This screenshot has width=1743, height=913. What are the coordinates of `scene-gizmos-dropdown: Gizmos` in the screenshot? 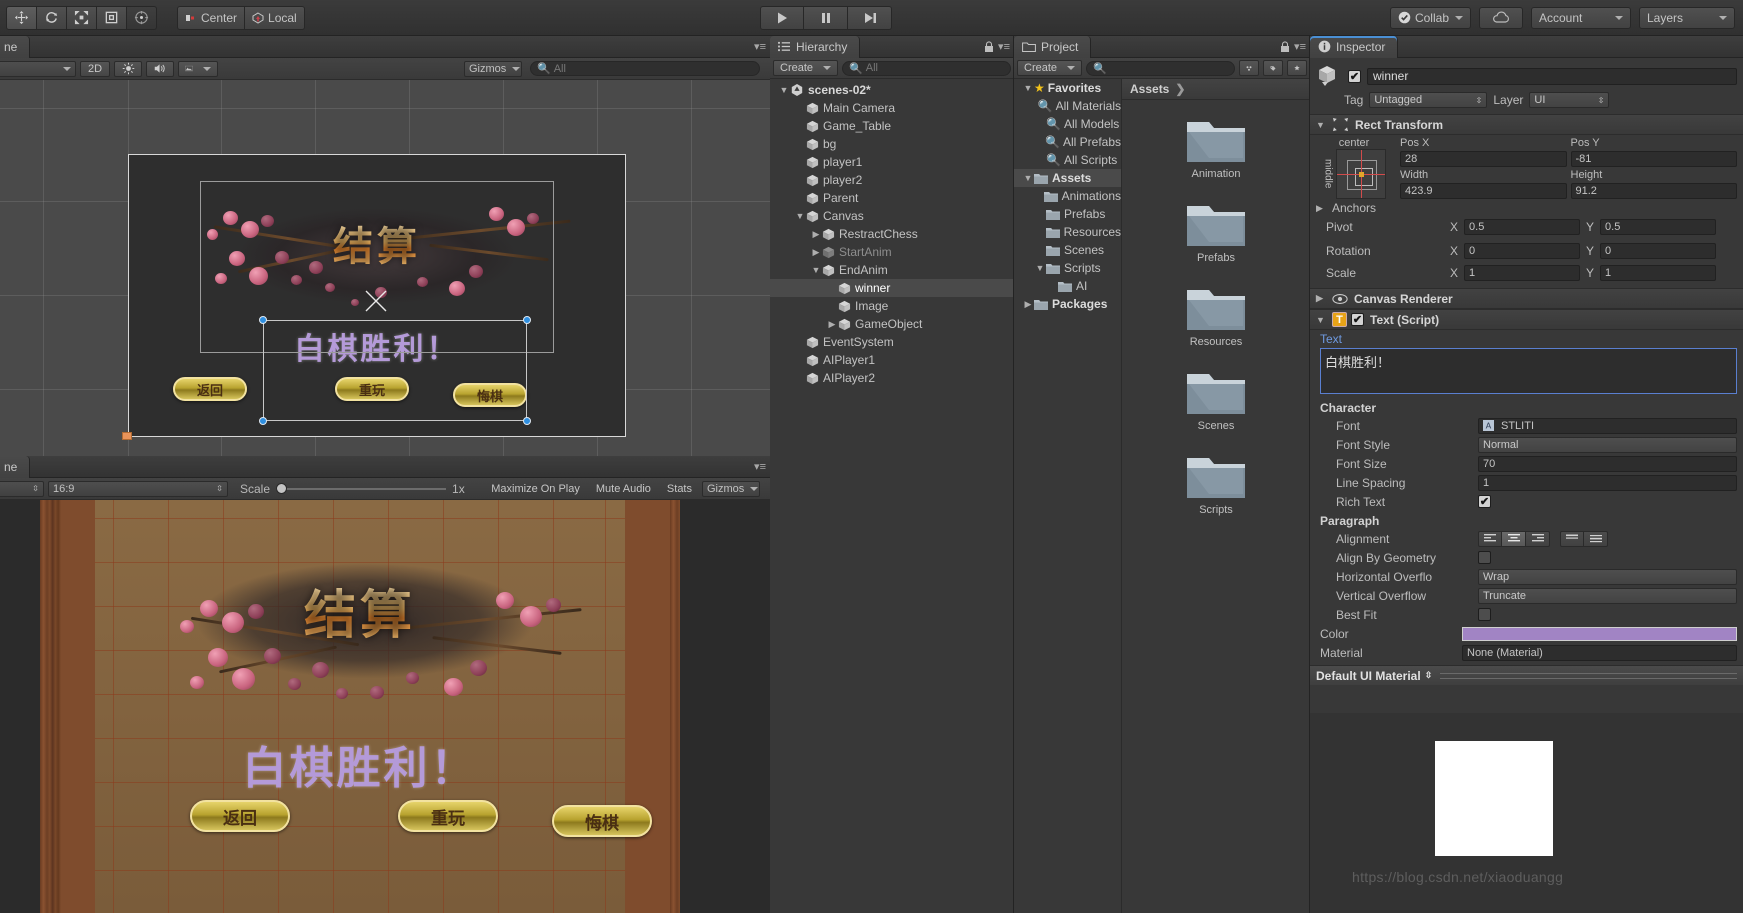 It's located at (493, 68).